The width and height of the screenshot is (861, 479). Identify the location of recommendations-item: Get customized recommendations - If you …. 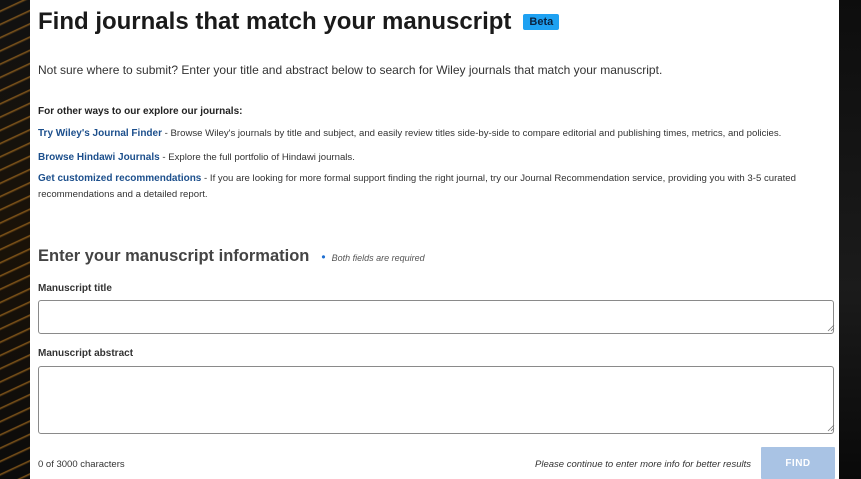
(433, 187).